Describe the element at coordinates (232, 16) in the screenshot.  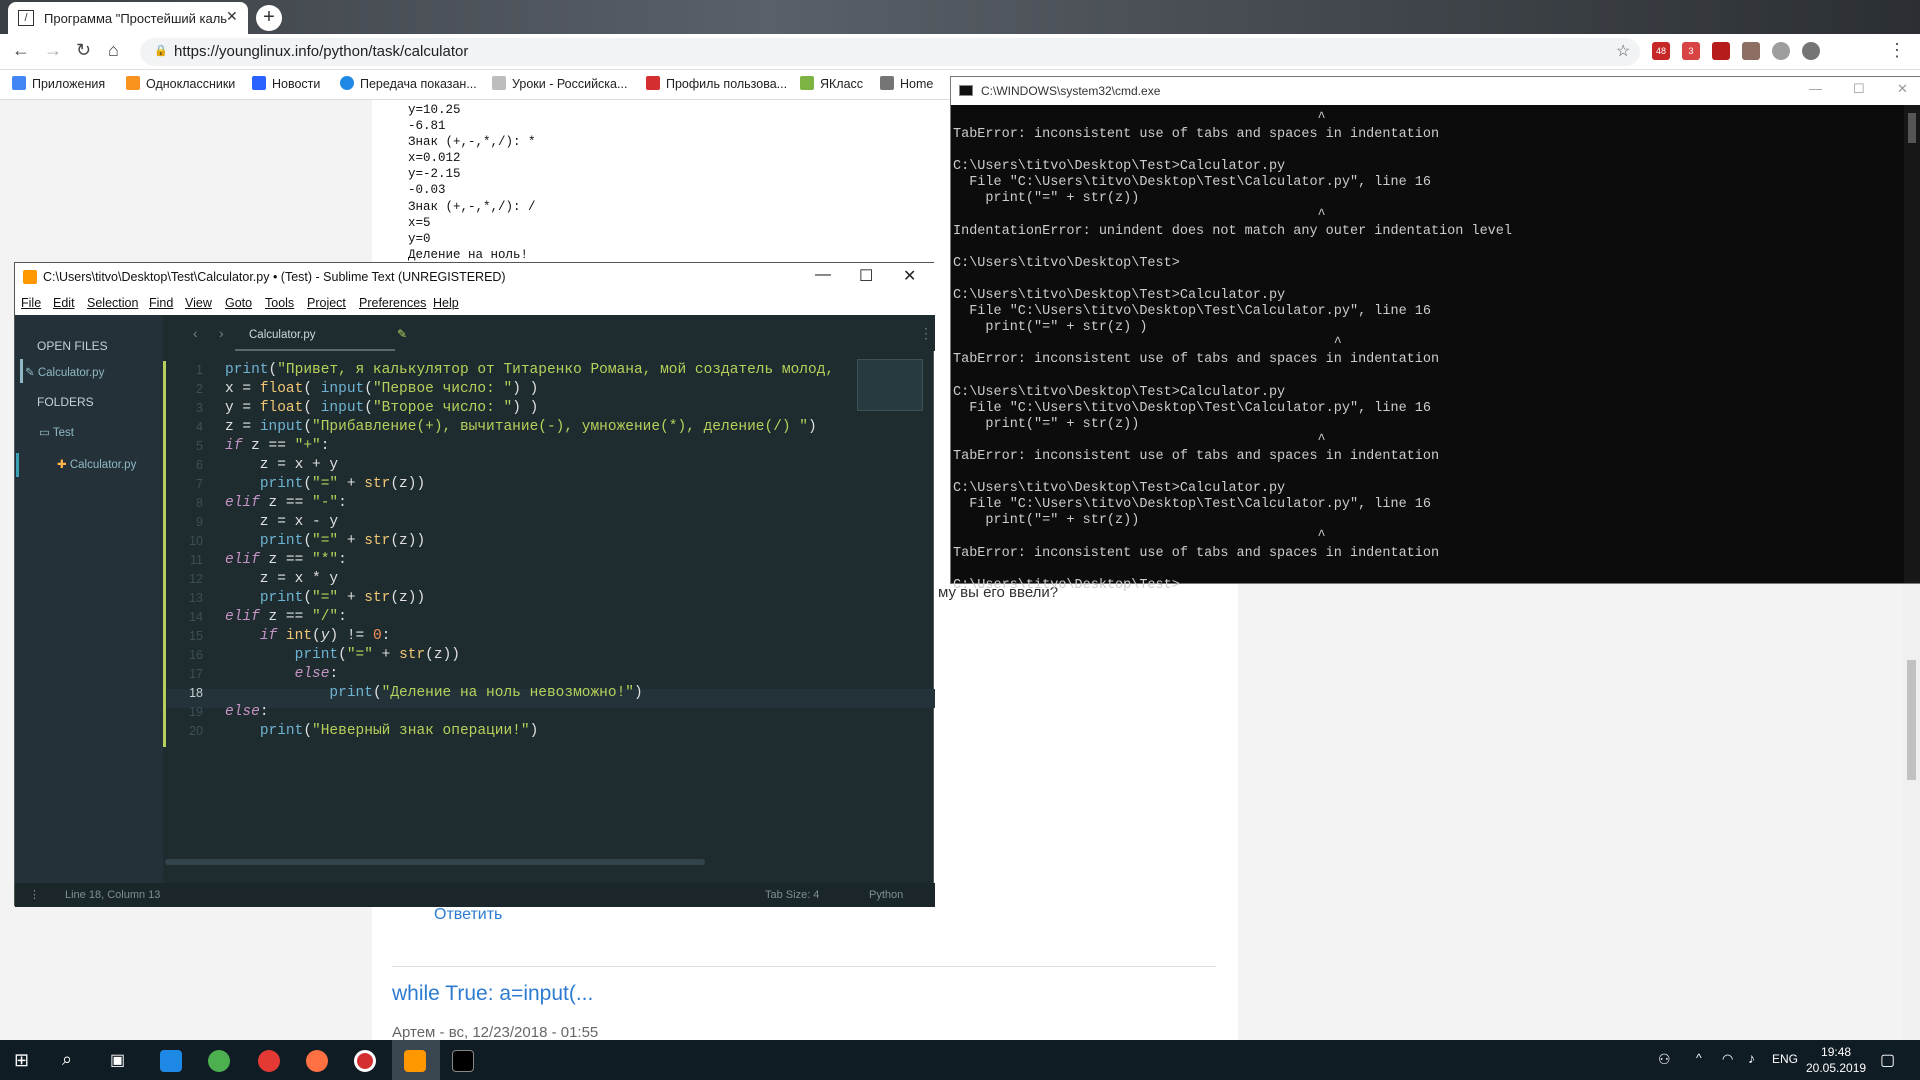
I see `close-tab-icon: ✕` at that location.